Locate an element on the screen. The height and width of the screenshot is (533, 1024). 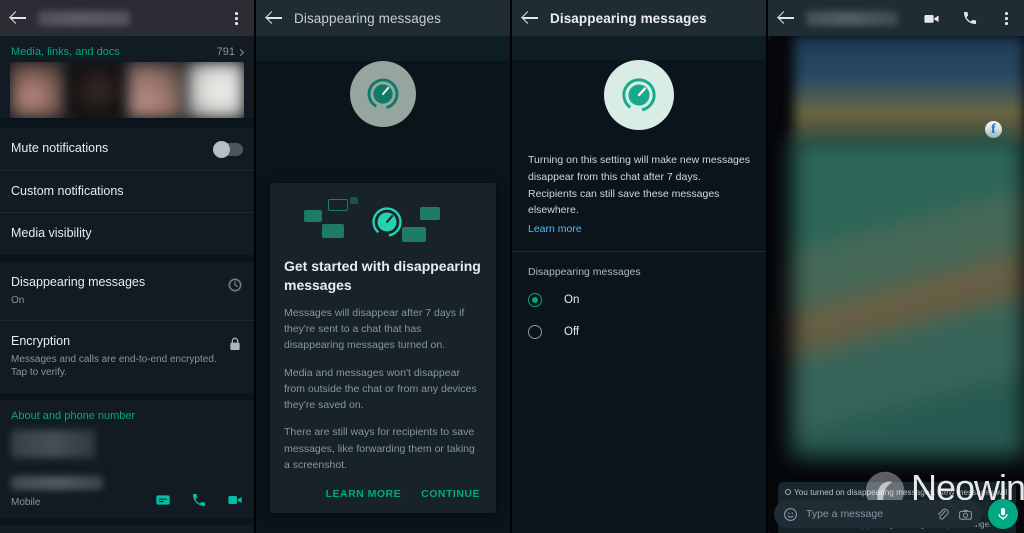
radio-option-on: On is located at coordinates (639, 300).